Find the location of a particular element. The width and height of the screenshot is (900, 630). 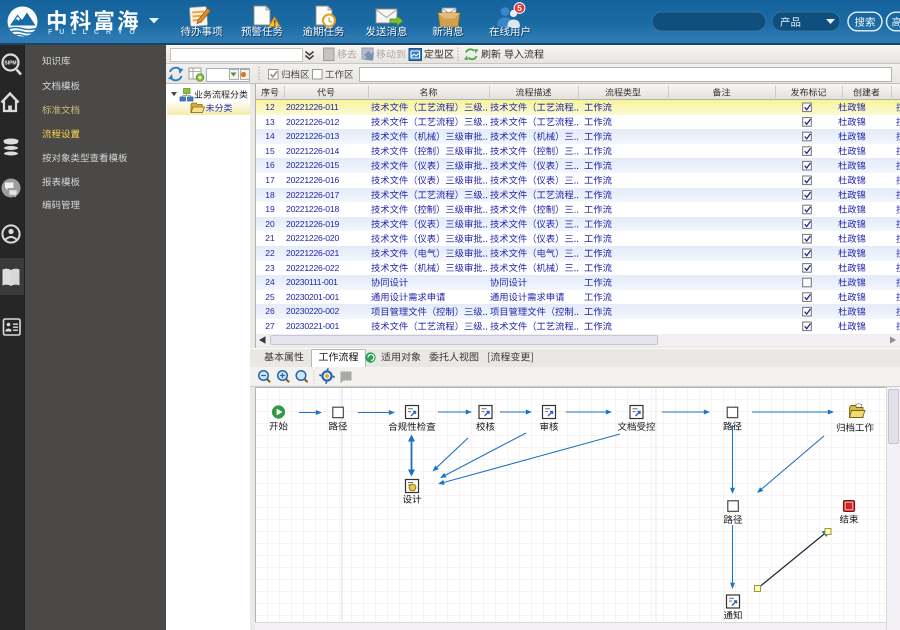

svg-text: 5 is located at coordinates (519, 8).